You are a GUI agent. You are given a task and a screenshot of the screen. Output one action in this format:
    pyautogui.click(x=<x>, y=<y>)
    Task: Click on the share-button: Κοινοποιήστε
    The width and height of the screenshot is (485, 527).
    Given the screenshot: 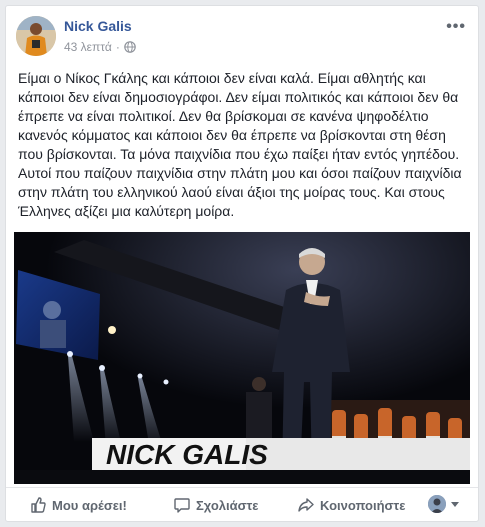 What is the action you would take?
    pyautogui.click(x=351, y=505)
    